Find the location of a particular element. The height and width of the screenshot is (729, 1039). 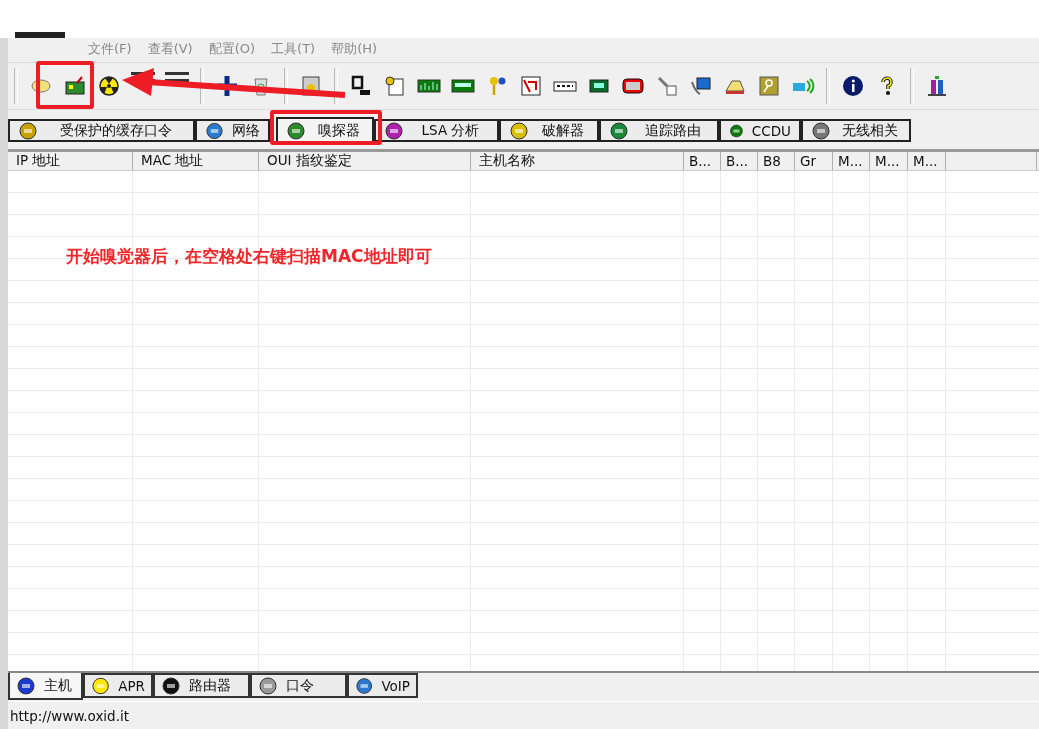

key-document-icon is located at coordinates (395, 86).